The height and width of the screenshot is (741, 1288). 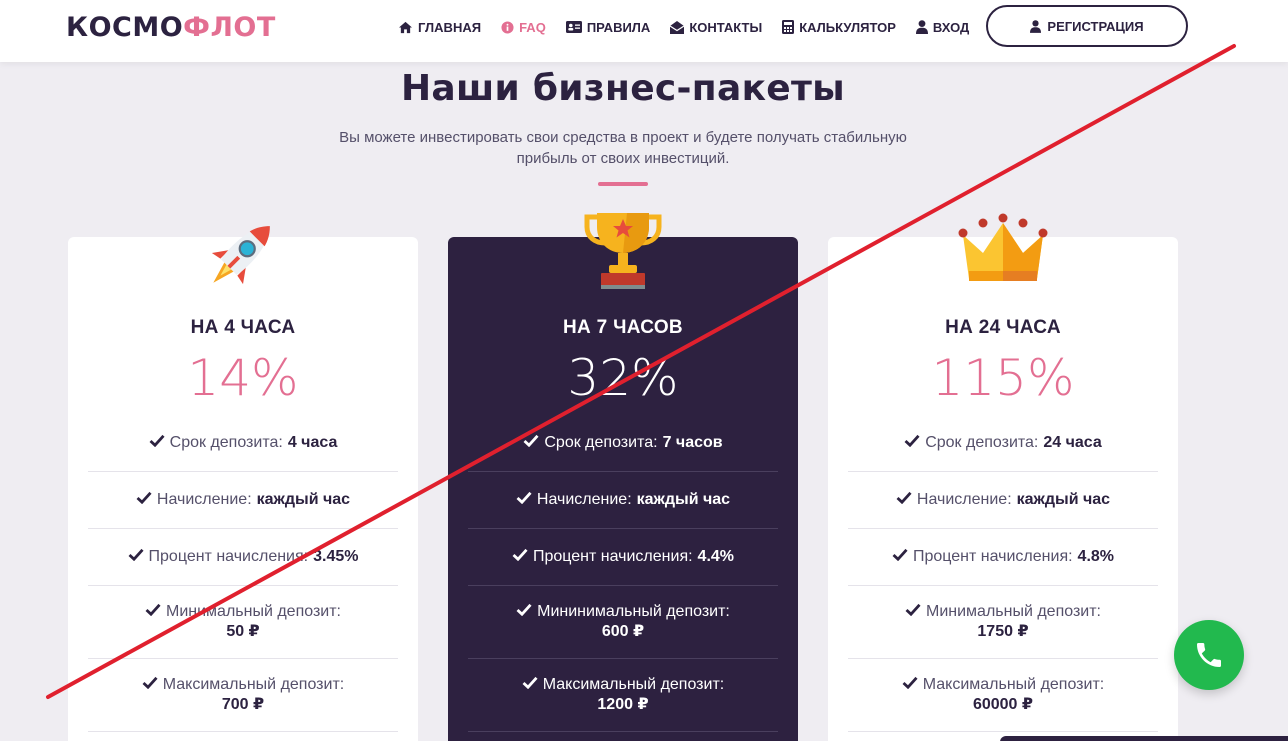 What do you see at coordinates (243, 631) in the screenshot?
I see `term-value: 50 ₽` at bounding box center [243, 631].